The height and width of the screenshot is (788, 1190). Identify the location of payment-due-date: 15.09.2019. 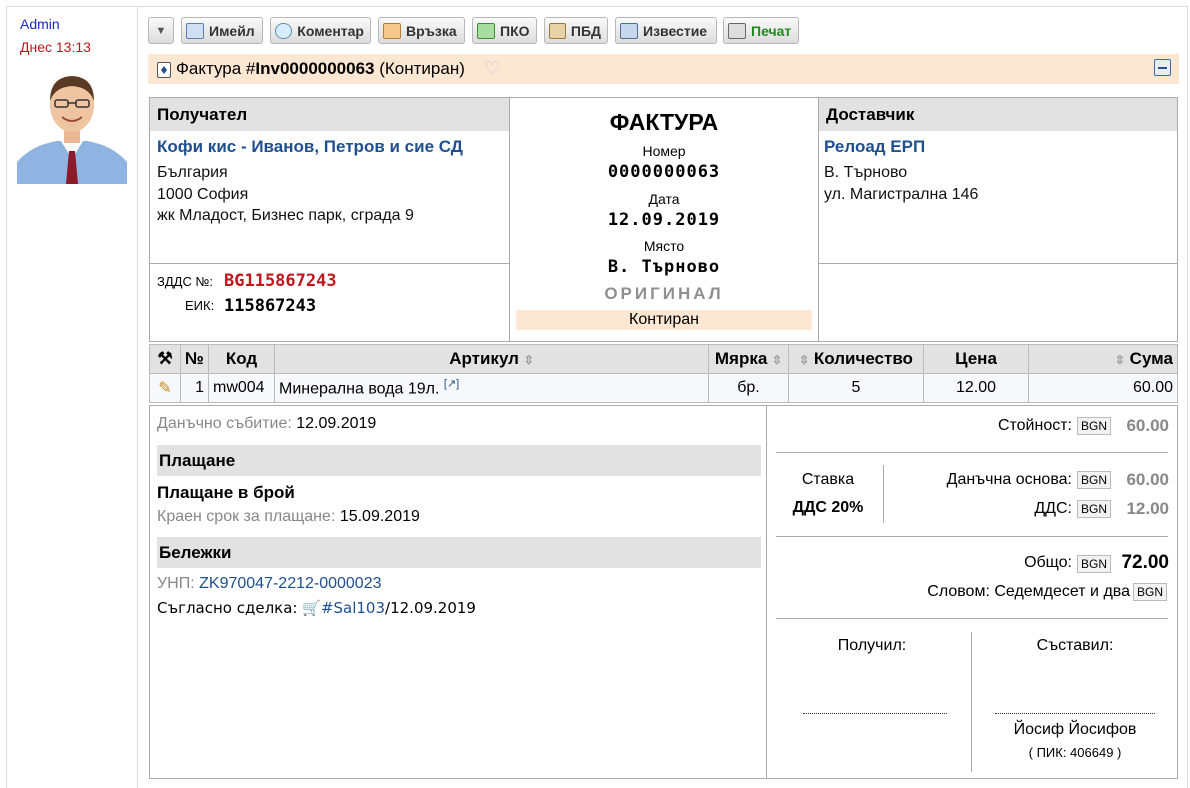
(379, 516).